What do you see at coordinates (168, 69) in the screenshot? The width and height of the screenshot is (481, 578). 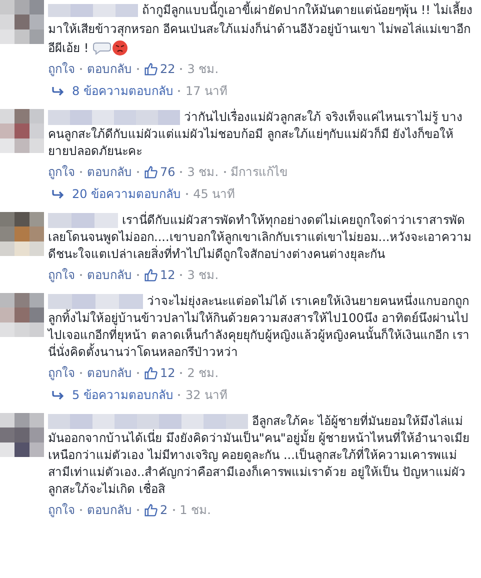 I see `like-count: 22` at bounding box center [168, 69].